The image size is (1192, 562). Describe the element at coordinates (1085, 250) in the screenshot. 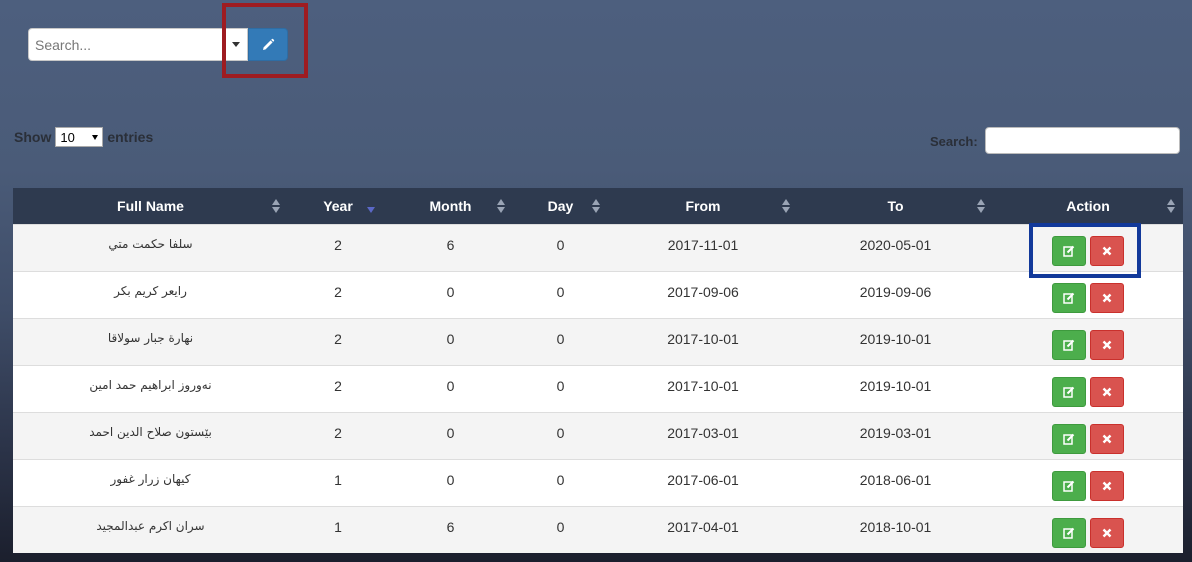

I see `highlight-box-blue` at that location.